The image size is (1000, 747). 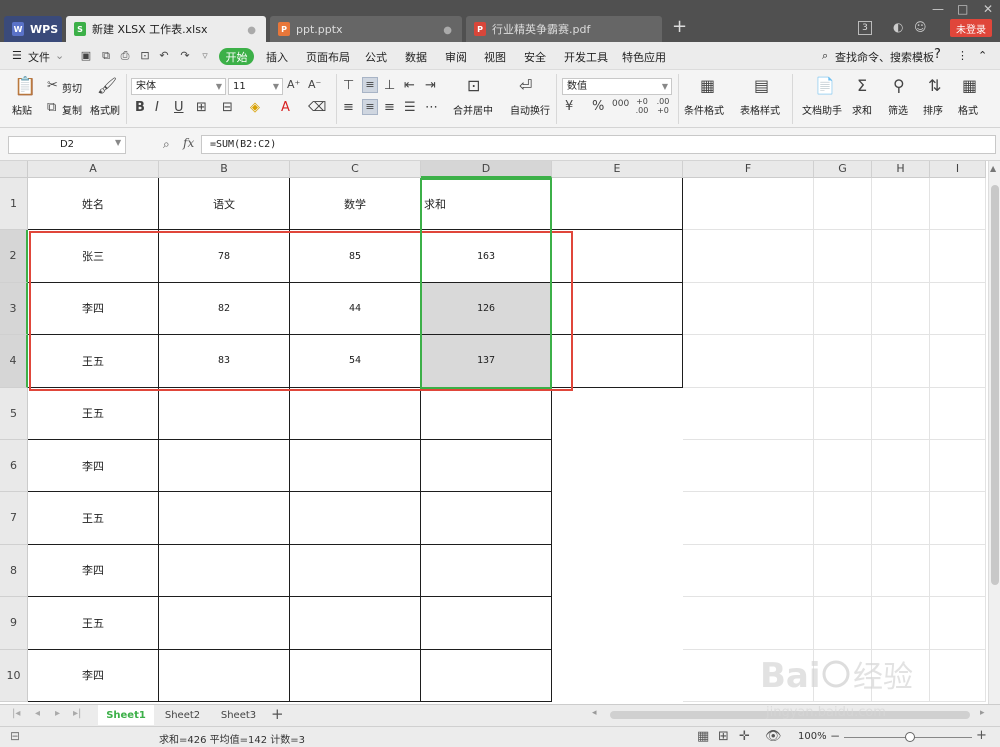 What do you see at coordinates (495, 57) in the screenshot?
I see `menu-view: 视图` at bounding box center [495, 57].